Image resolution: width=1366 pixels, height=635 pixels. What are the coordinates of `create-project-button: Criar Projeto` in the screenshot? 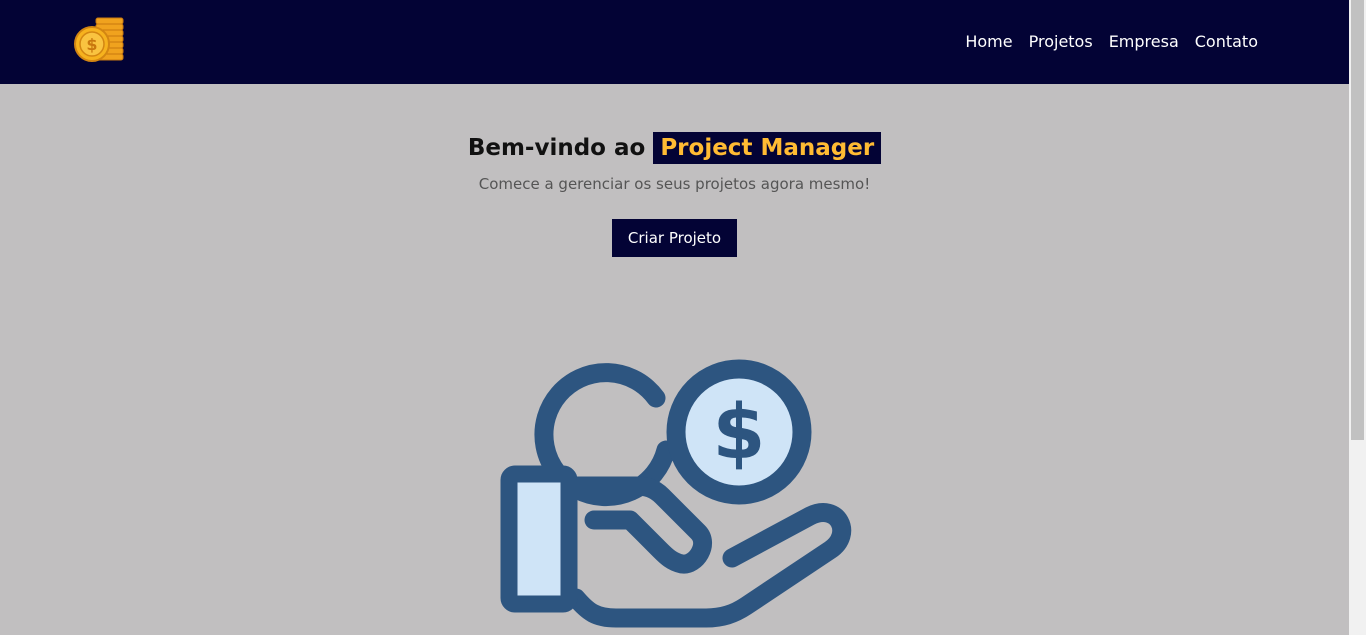 It's located at (674, 238).